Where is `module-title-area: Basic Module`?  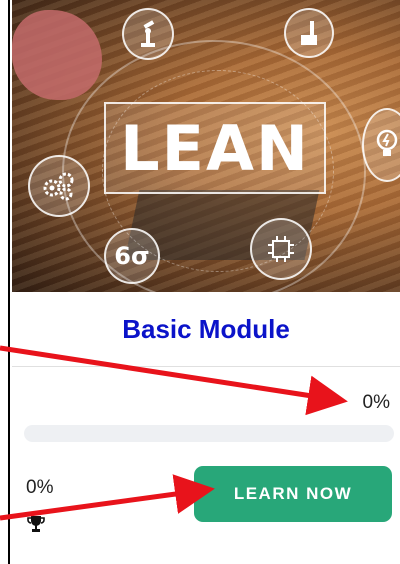 module-title-area: Basic Module is located at coordinates (206, 329).